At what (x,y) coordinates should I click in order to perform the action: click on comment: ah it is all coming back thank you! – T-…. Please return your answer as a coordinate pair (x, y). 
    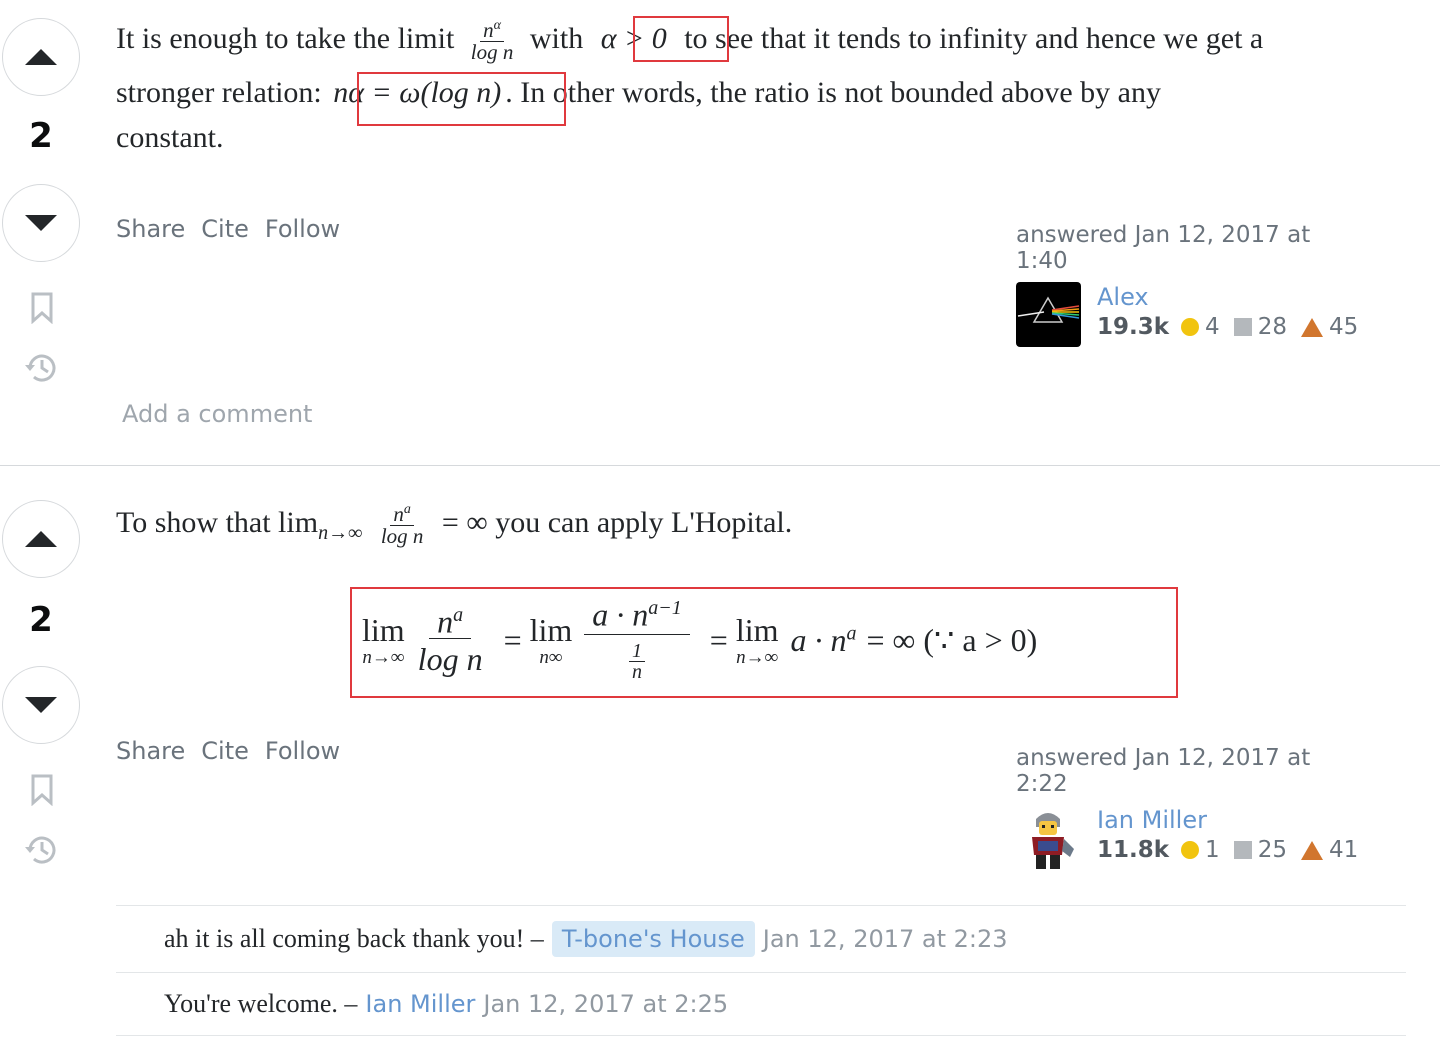
    Looking at the image, I should click on (586, 939).